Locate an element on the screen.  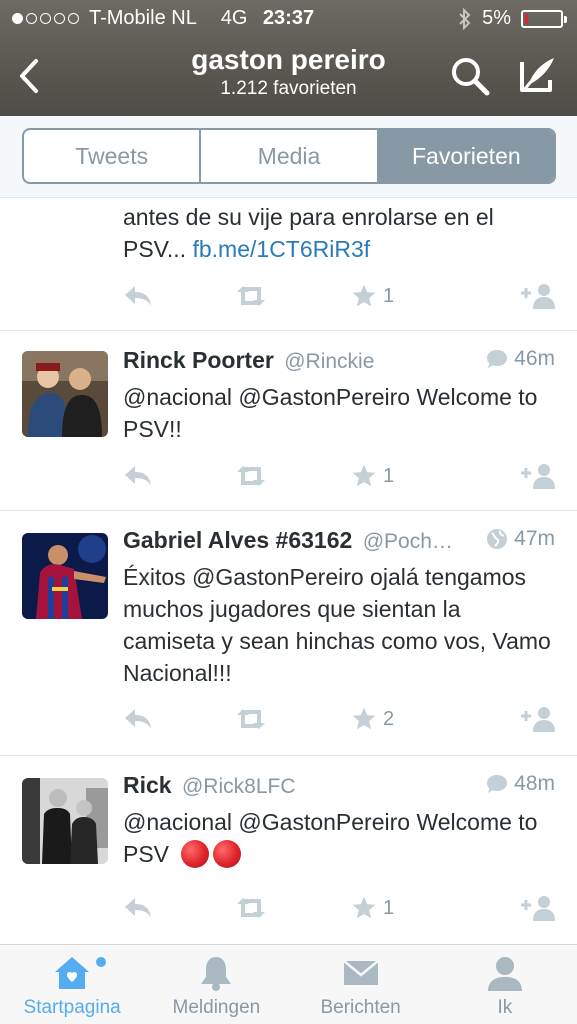
home-icon is located at coordinates (72, 973).